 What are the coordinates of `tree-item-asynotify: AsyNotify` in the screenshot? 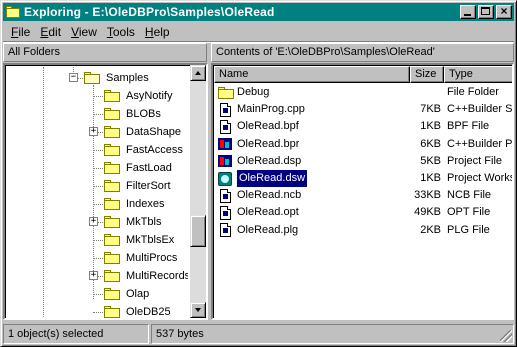 It's located at (138, 96).